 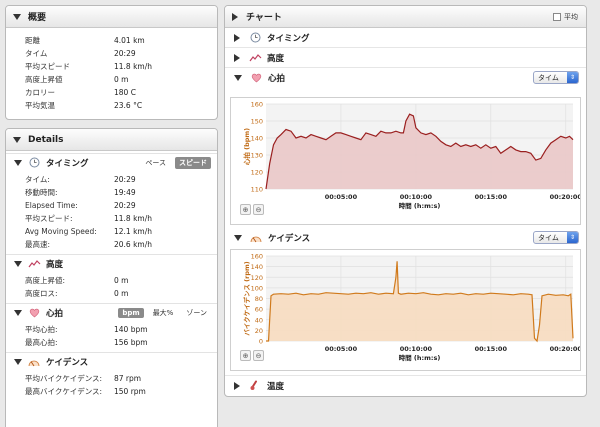 I want to click on speed-toggle: スピード, so click(x=193, y=162).